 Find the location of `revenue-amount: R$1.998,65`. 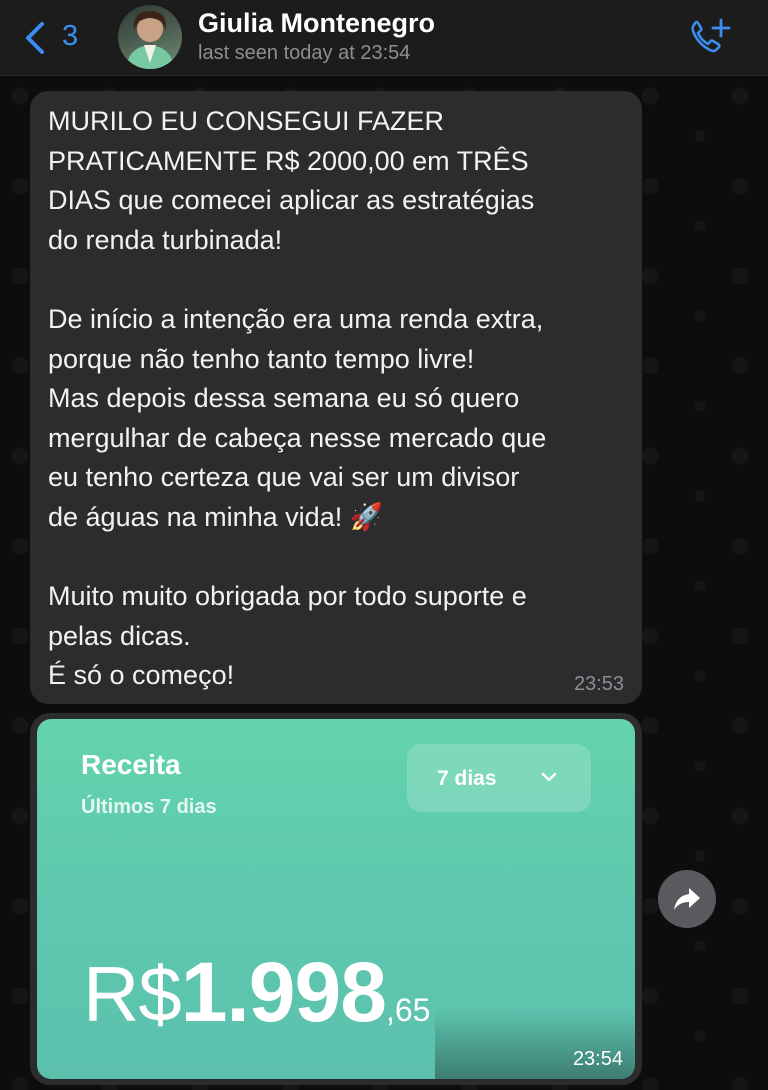

revenue-amount: R$1.998,65 is located at coordinates (256, 992).